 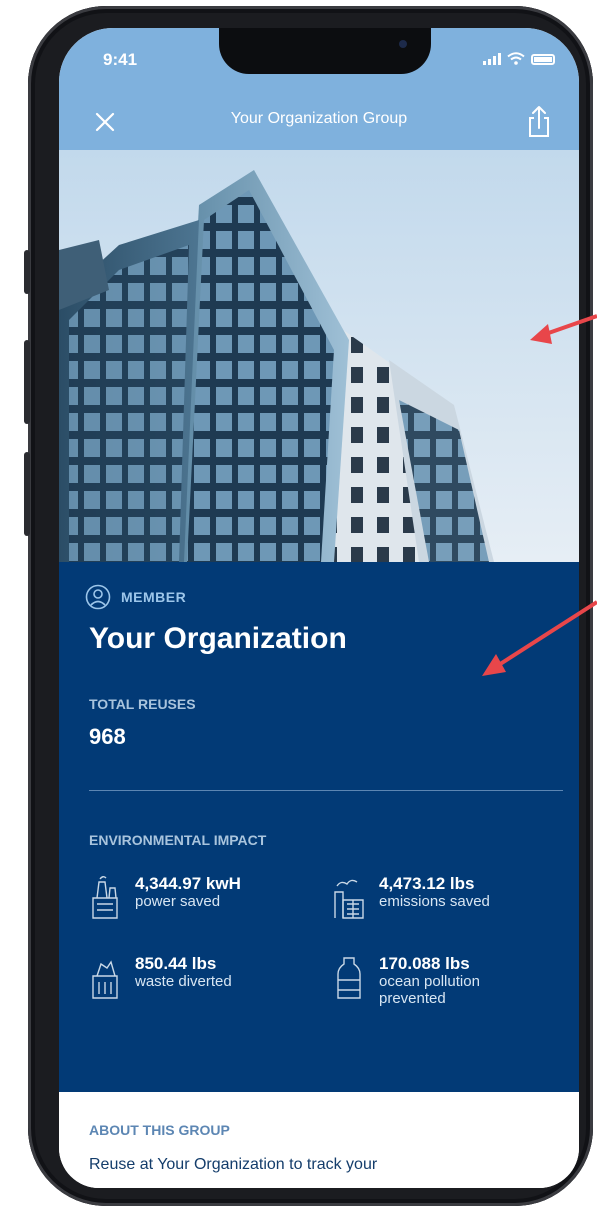 I want to click on power-plant-icon, so click(x=105, y=897).